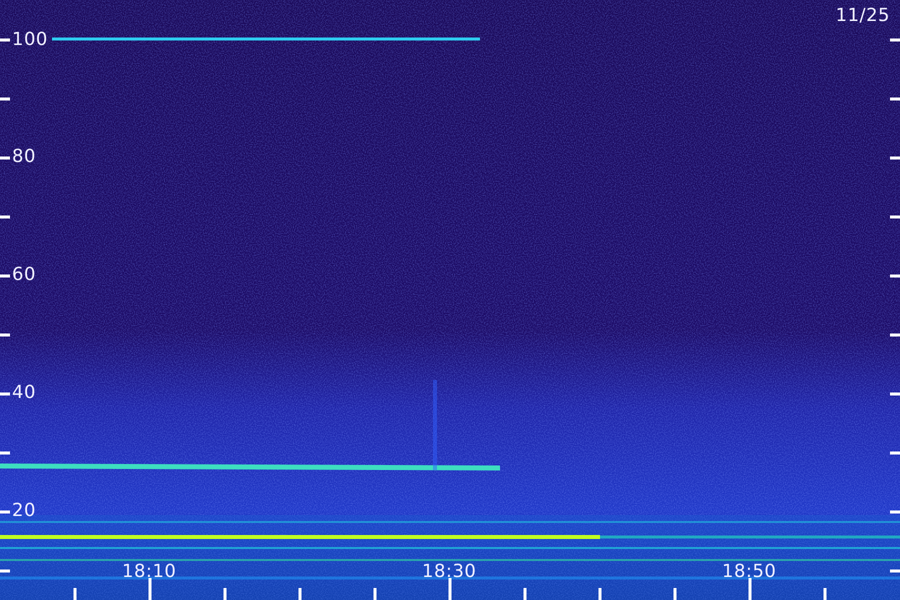  Describe the element at coordinates (149, 572) in the screenshot. I see `time-label: 18:10` at that location.